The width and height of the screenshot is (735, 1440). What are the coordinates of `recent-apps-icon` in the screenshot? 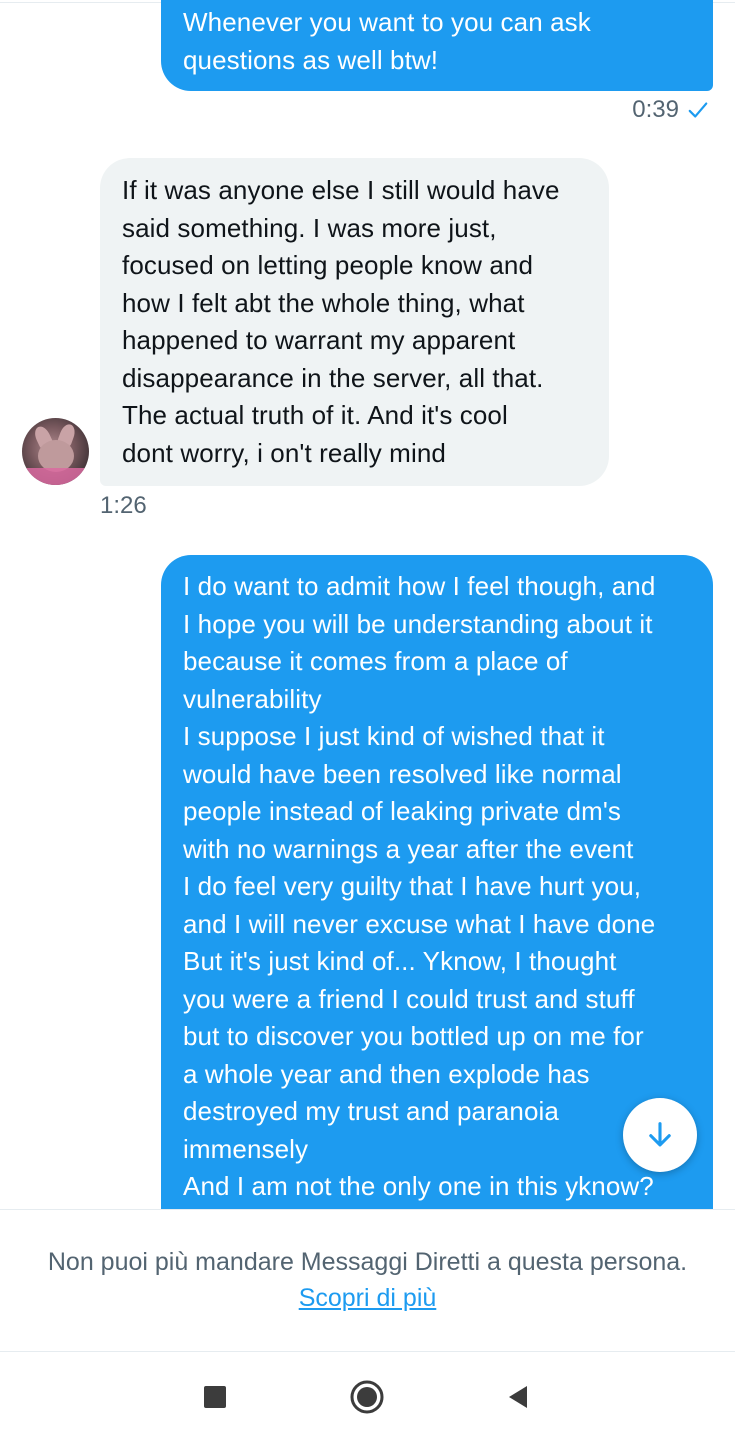 It's located at (215, 1397).